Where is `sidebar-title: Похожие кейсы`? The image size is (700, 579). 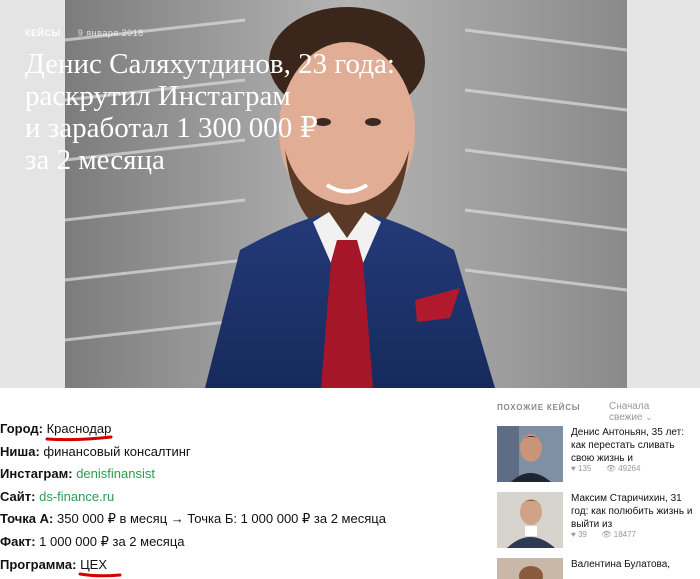
sidebar-title: Похожие кейсы is located at coordinates (539, 407).